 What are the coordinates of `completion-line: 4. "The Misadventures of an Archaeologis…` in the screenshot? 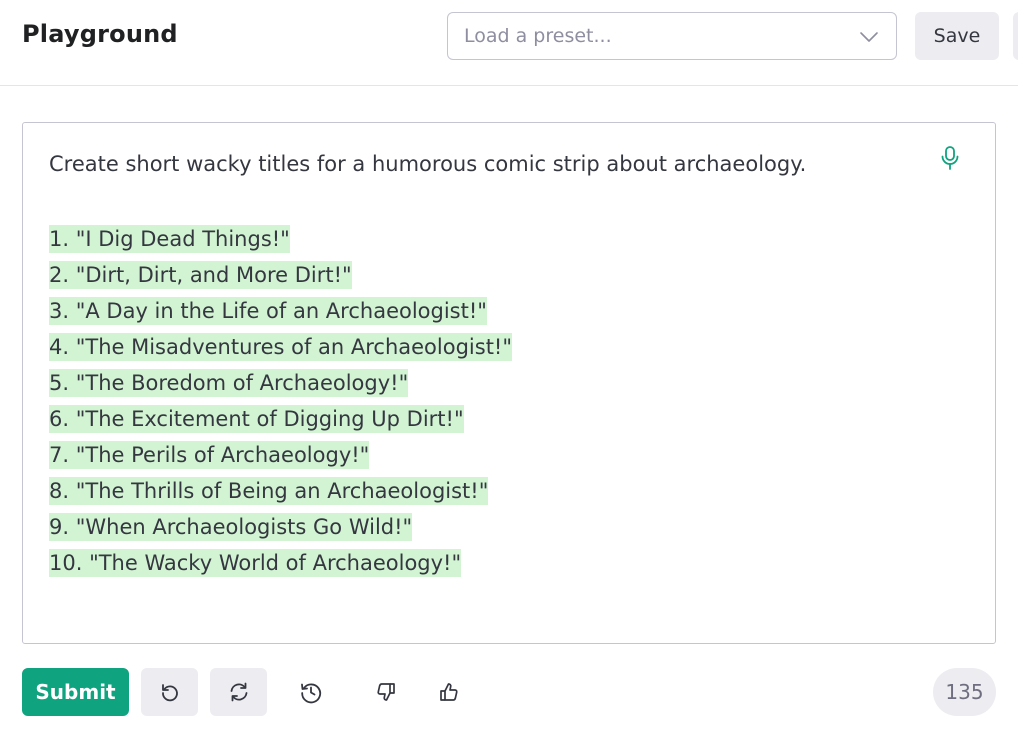 It's located at (281, 347).